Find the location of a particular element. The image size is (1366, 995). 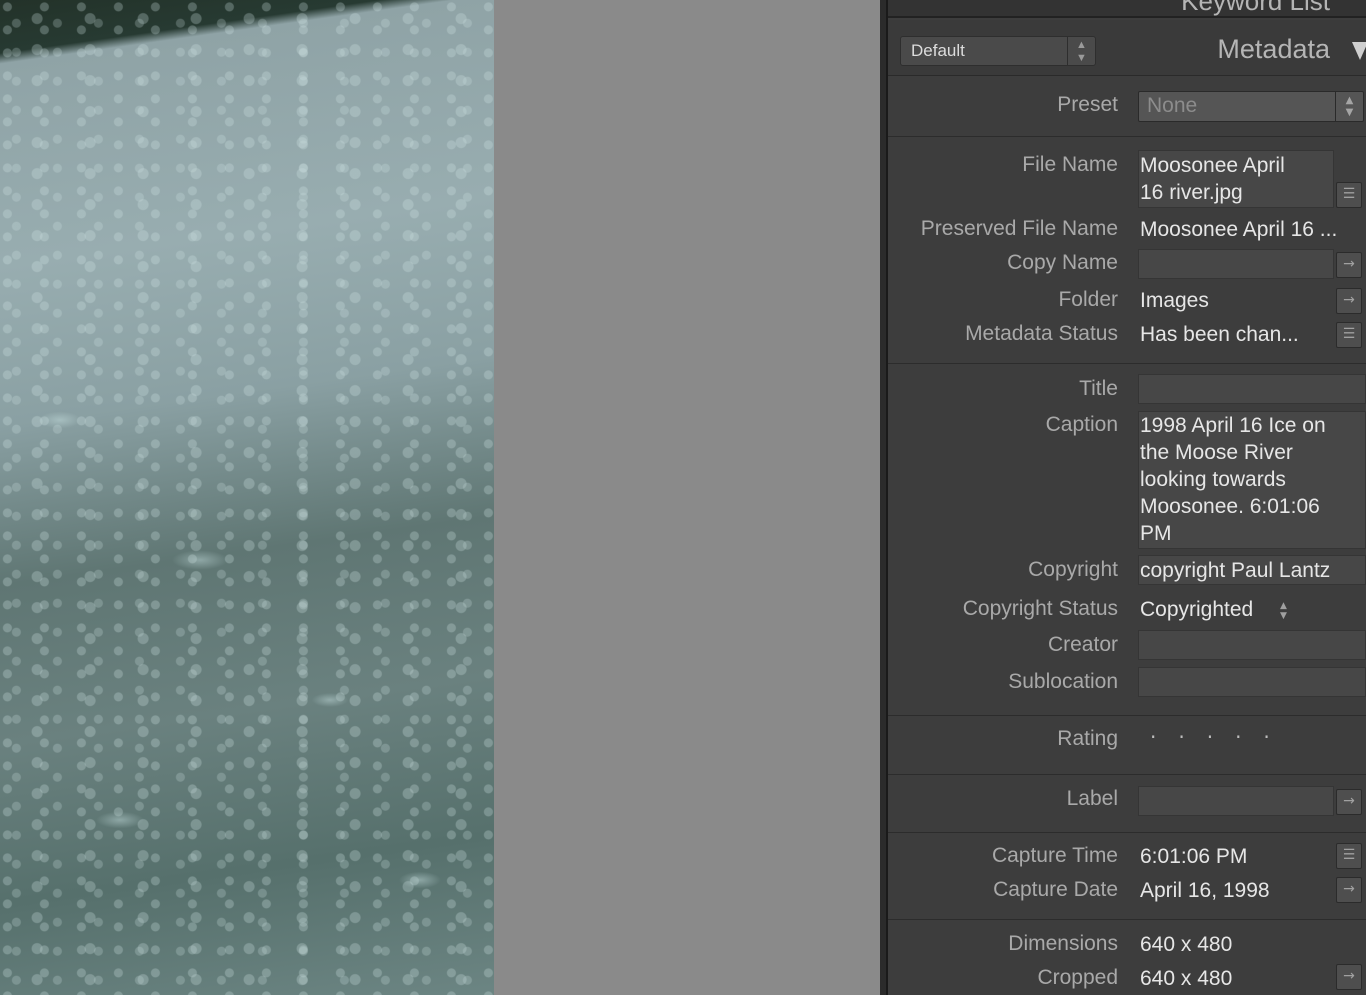

dimensions-value: 640 x 480 is located at coordinates (1186, 944).